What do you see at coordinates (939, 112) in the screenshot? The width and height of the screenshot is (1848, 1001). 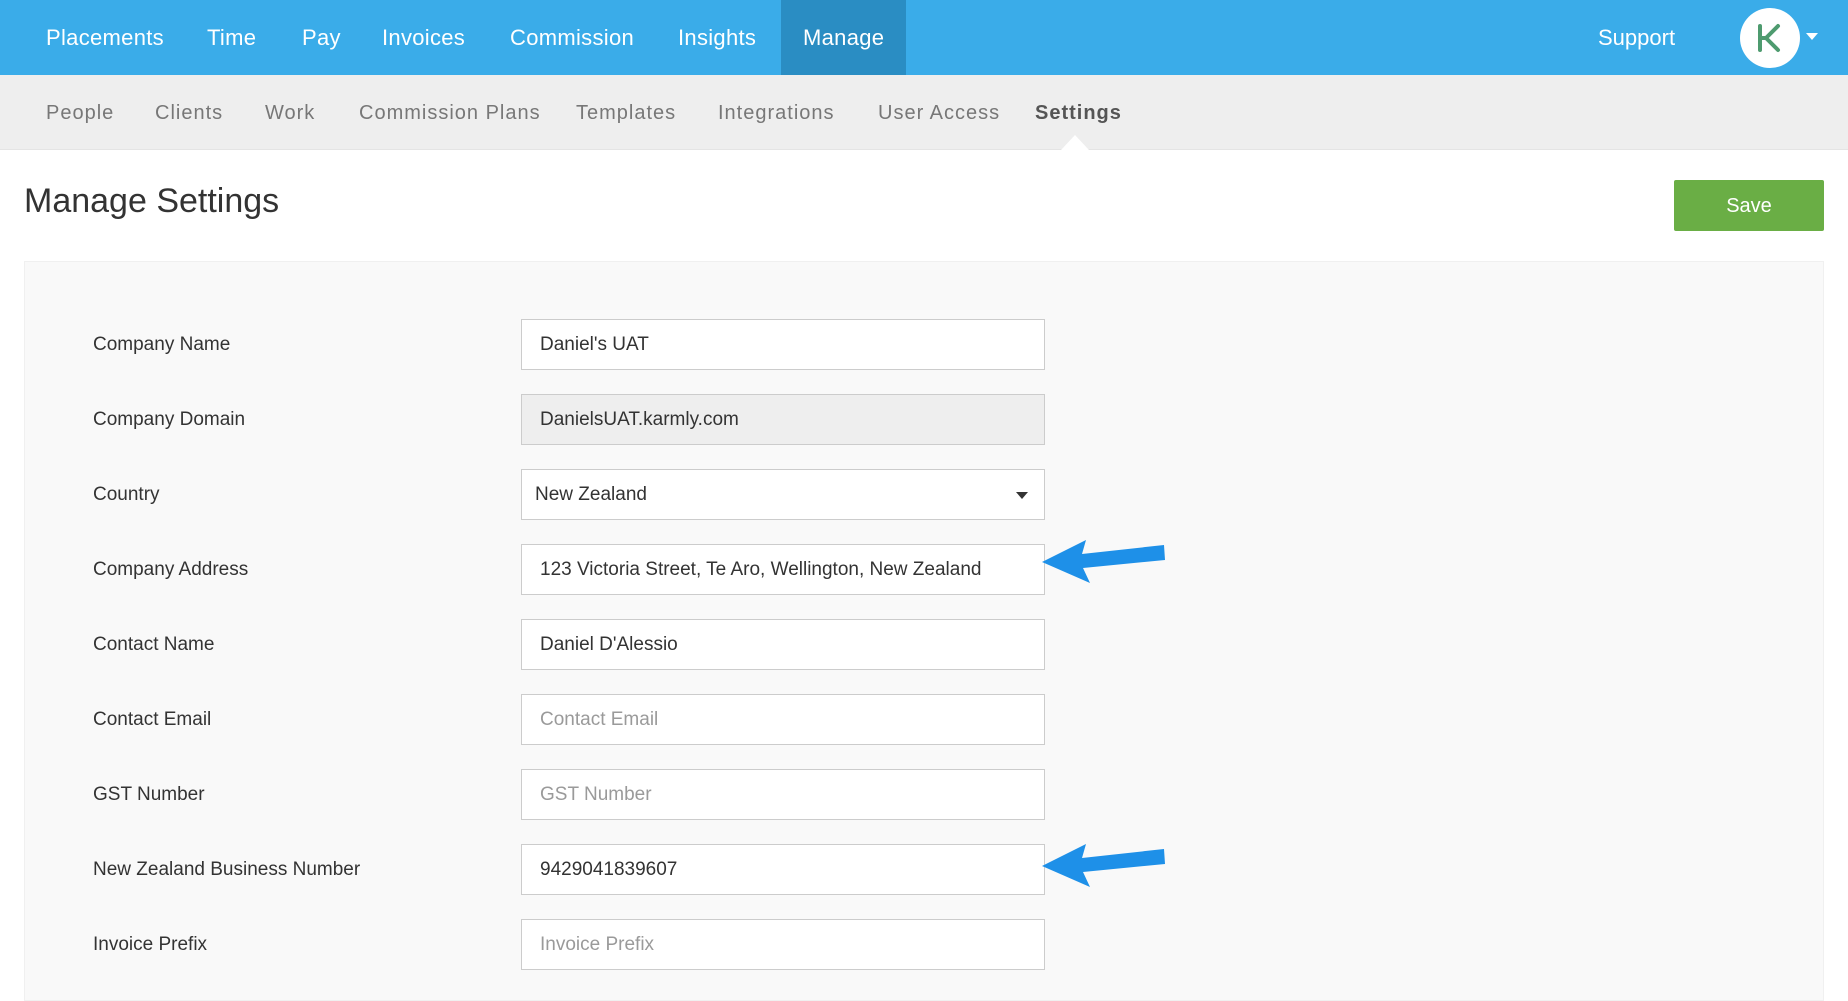 I see `subnav-user-access: User Access` at bounding box center [939, 112].